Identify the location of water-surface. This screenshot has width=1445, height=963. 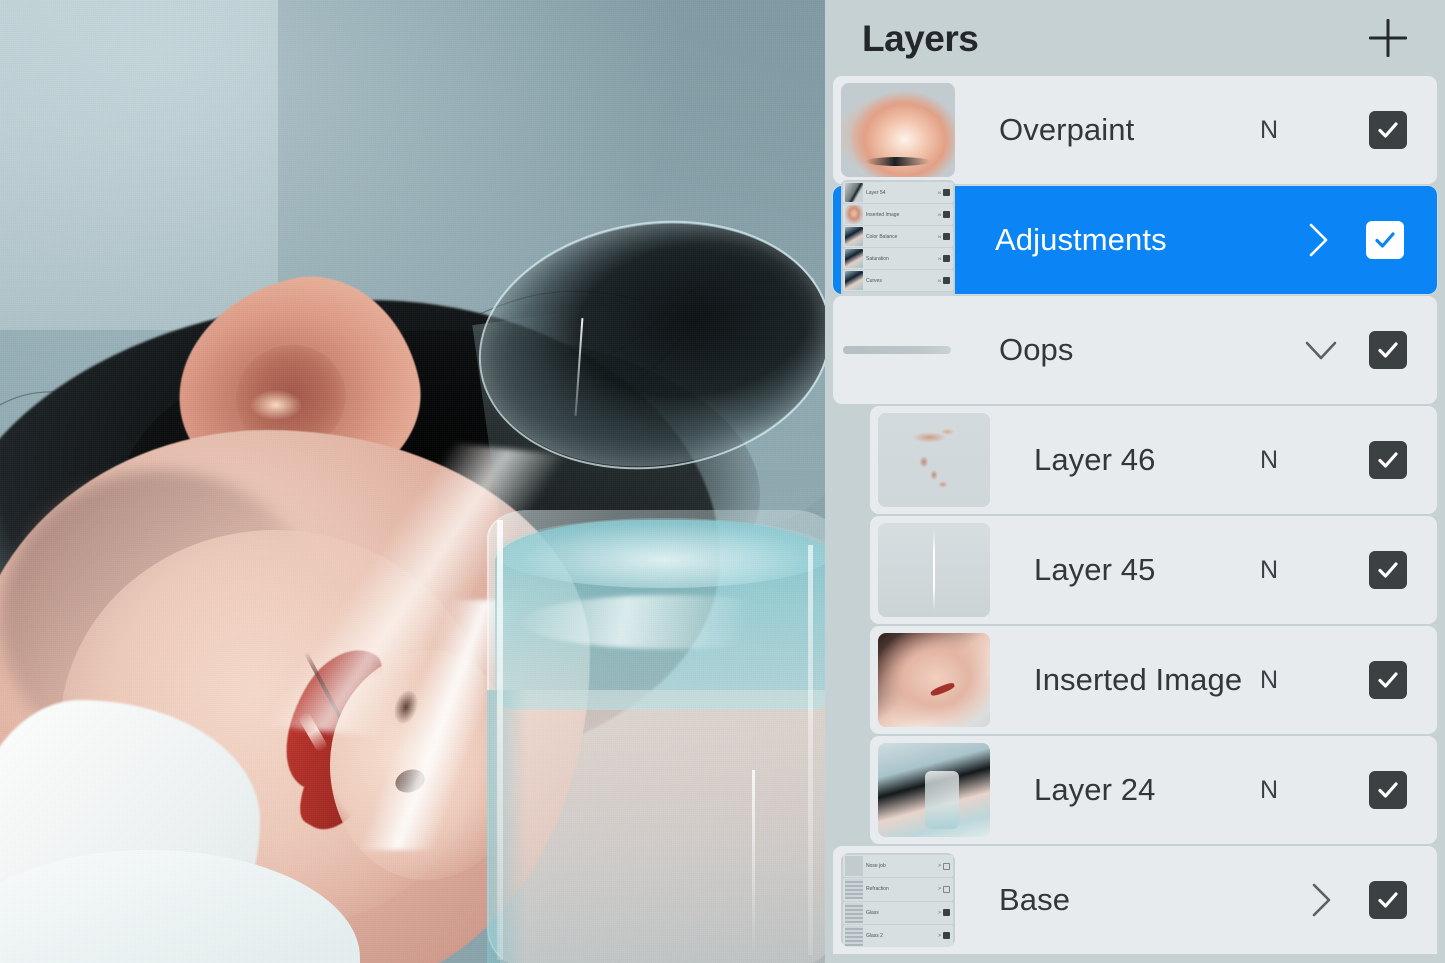
(660, 553).